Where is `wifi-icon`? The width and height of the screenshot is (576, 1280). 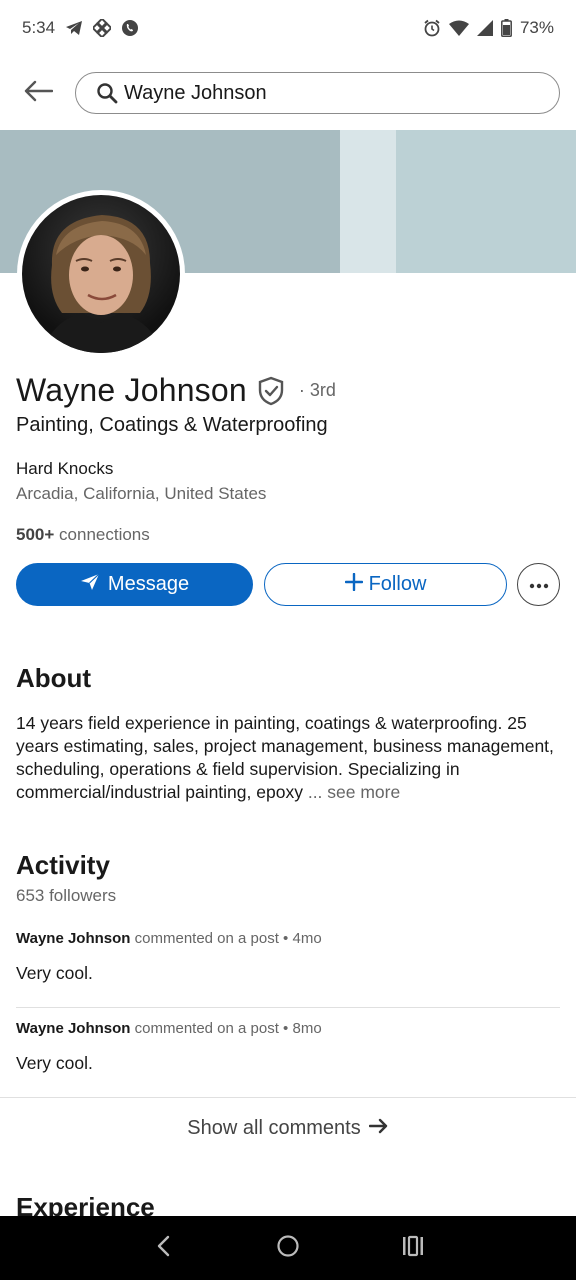 wifi-icon is located at coordinates (458, 28).